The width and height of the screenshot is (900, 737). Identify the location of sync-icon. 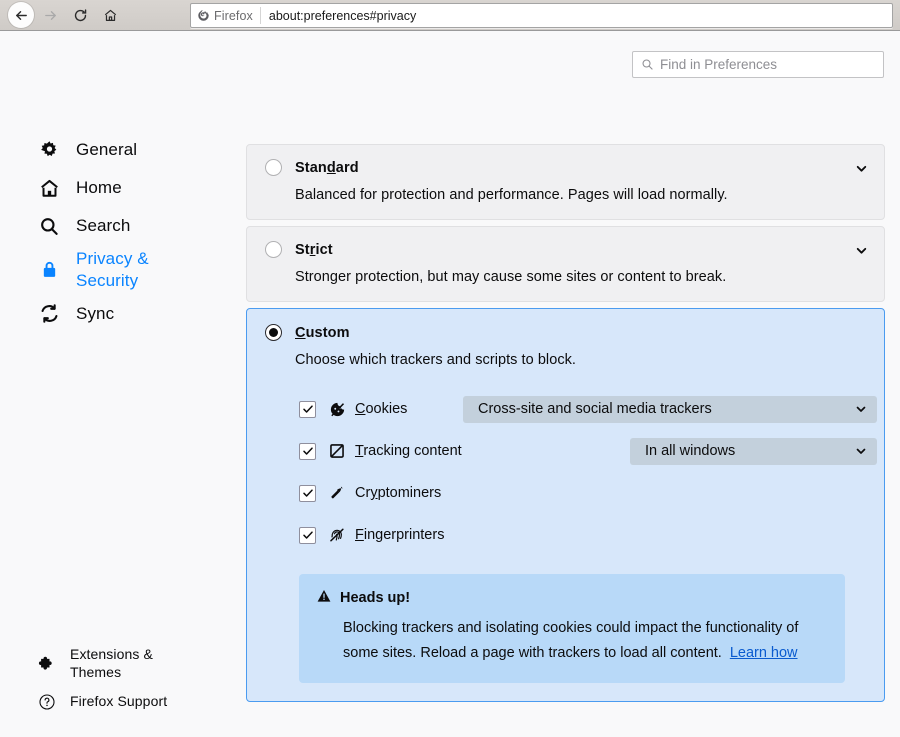
(49, 314).